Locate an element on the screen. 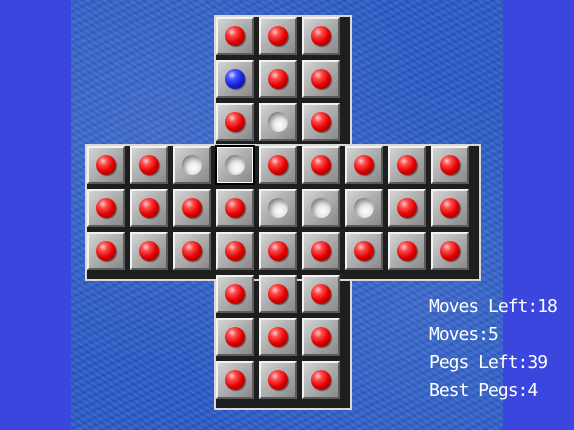 The width and height of the screenshot is (574, 430). pegs-left-text: Pegs Left:39 is located at coordinates (488, 362).